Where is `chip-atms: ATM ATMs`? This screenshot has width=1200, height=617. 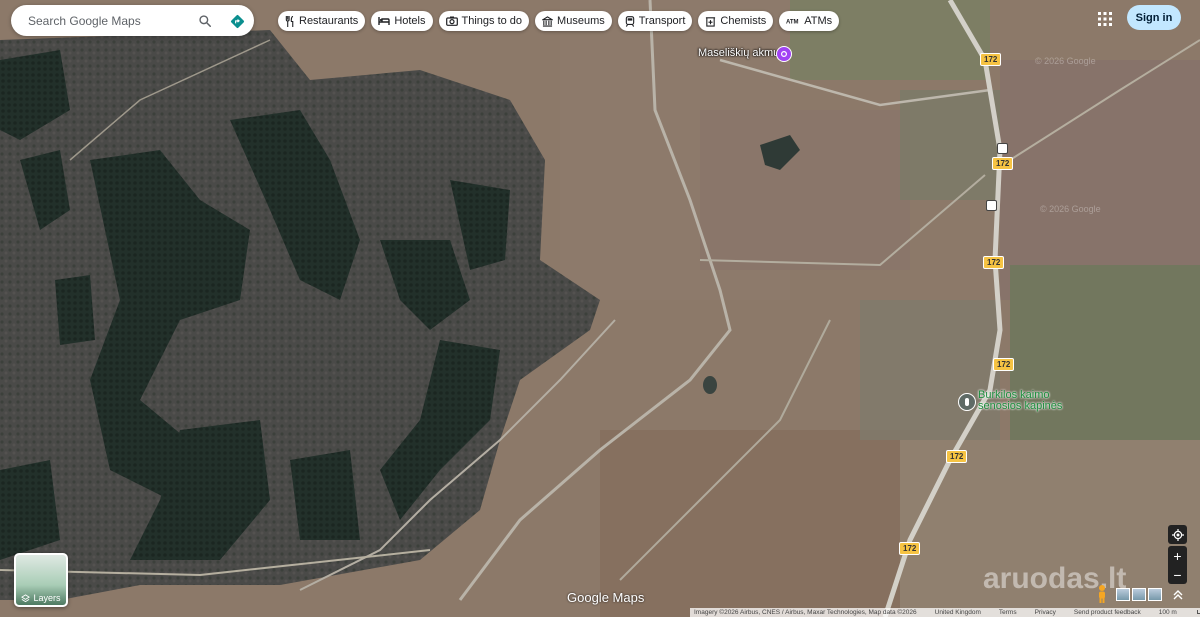 chip-atms: ATM ATMs is located at coordinates (809, 21).